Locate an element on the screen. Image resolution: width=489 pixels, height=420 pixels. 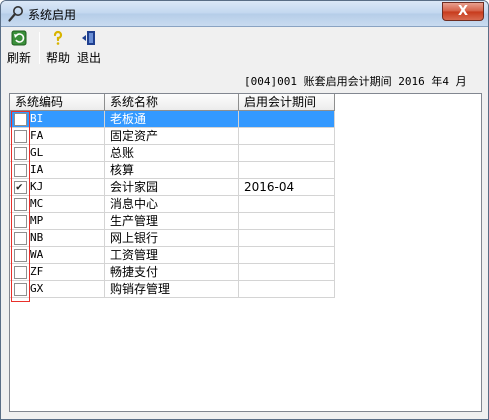
system-name: 会计家园 is located at coordinates (172, 187).